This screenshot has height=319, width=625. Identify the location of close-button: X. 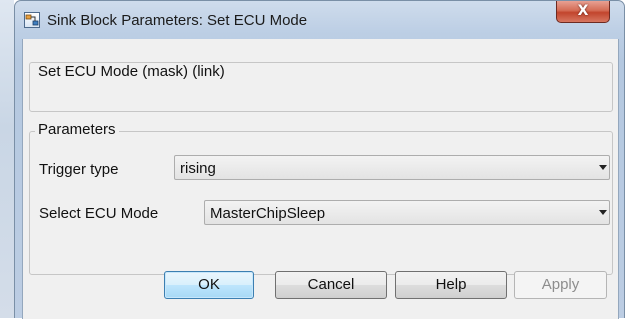
(583, 12).